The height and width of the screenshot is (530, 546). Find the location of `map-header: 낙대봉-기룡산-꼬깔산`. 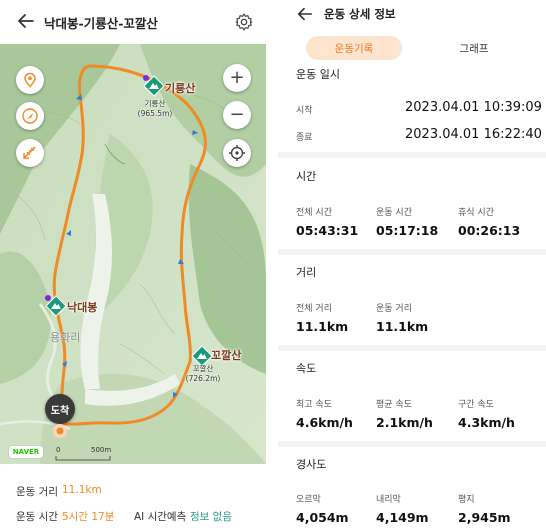

map-header: 낙대봉-기룡산-꼬깔산 is located at coordinates (133, 22).